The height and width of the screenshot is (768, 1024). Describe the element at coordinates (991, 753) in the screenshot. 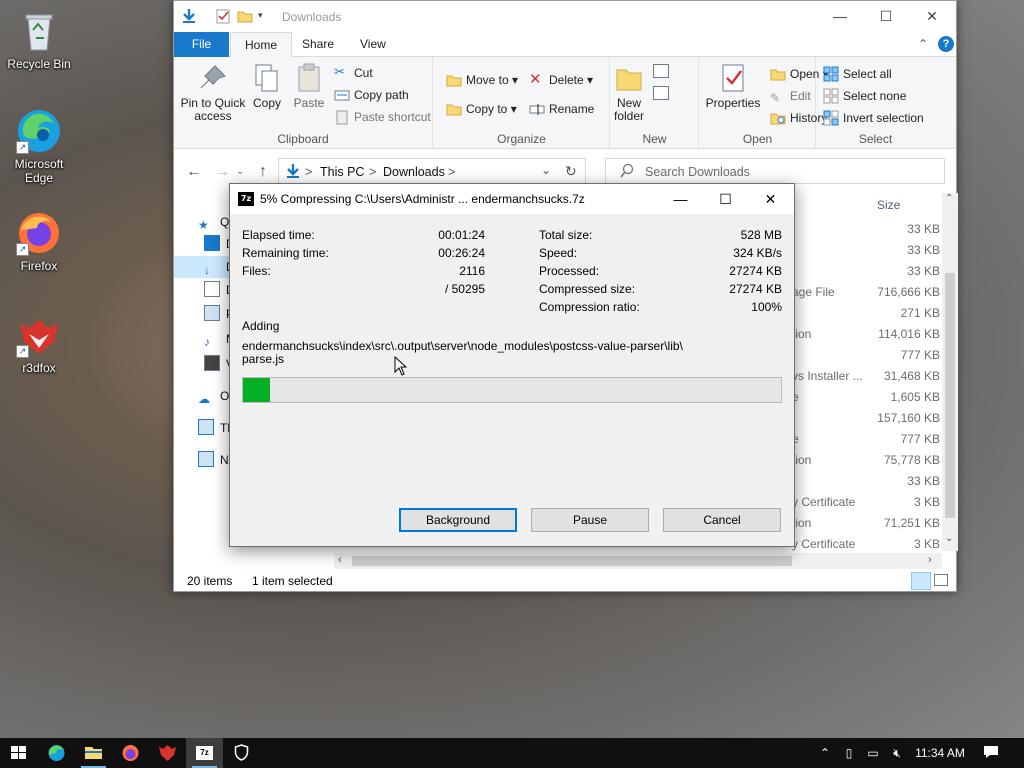

I see `notifications-icon` at that location.